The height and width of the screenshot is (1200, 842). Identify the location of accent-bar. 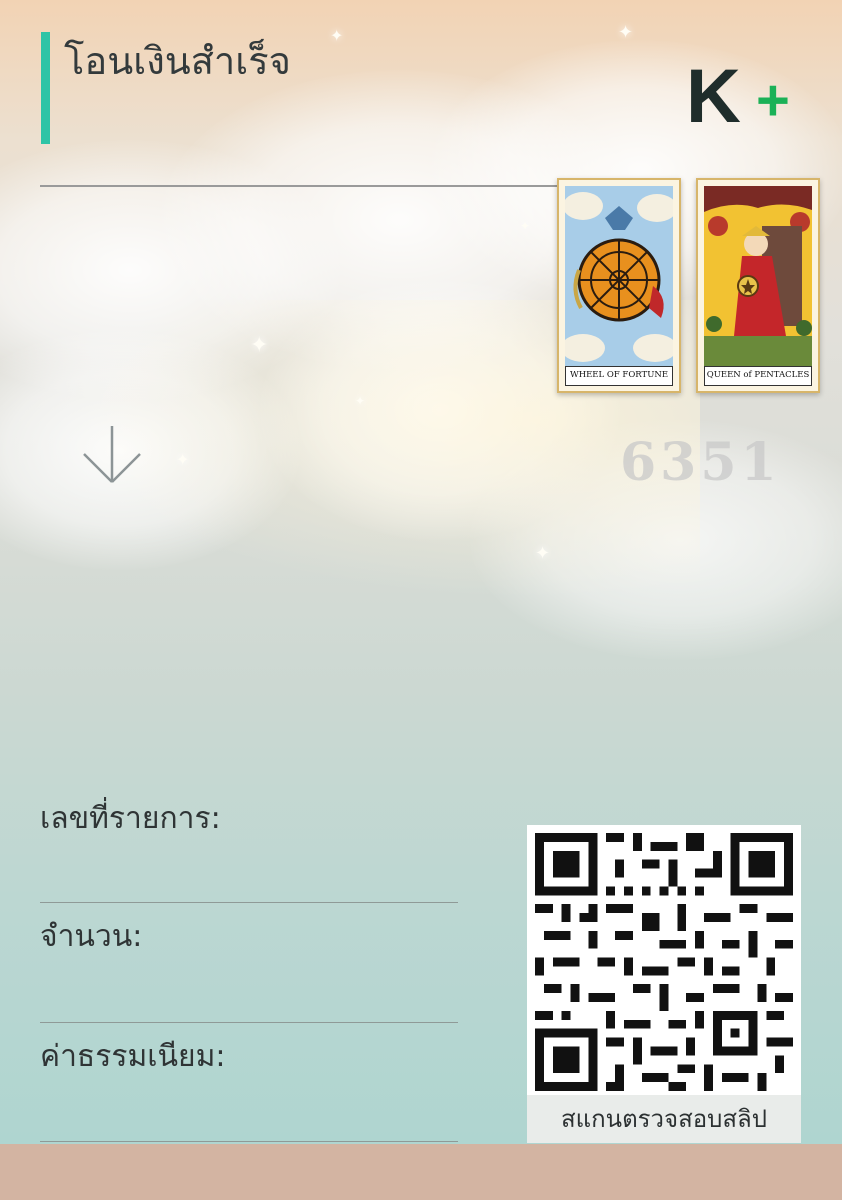
(45, 88).